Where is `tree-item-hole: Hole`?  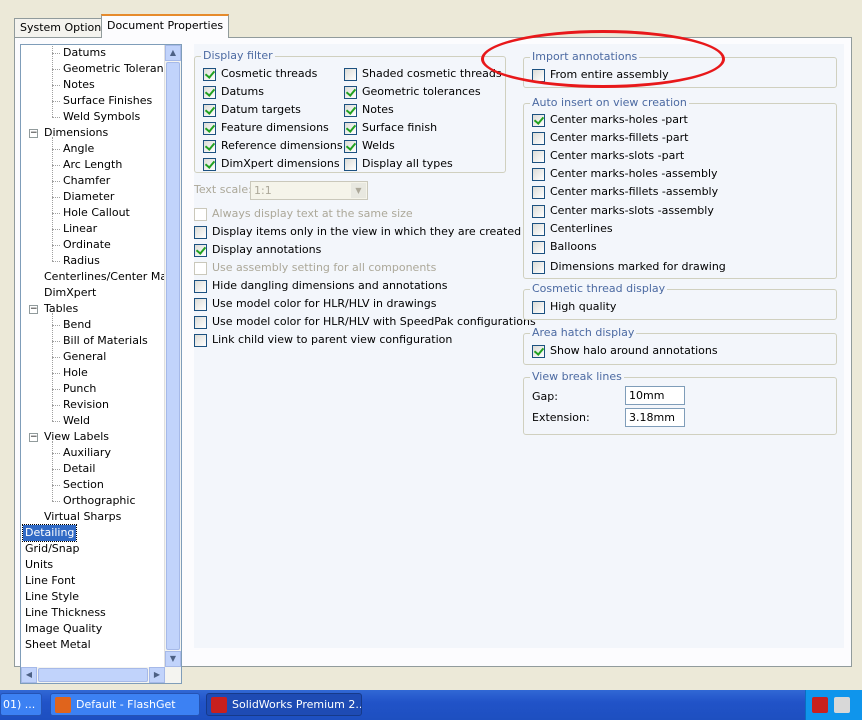 tree-item-hole: Hole is located at coordinates (75, 373).